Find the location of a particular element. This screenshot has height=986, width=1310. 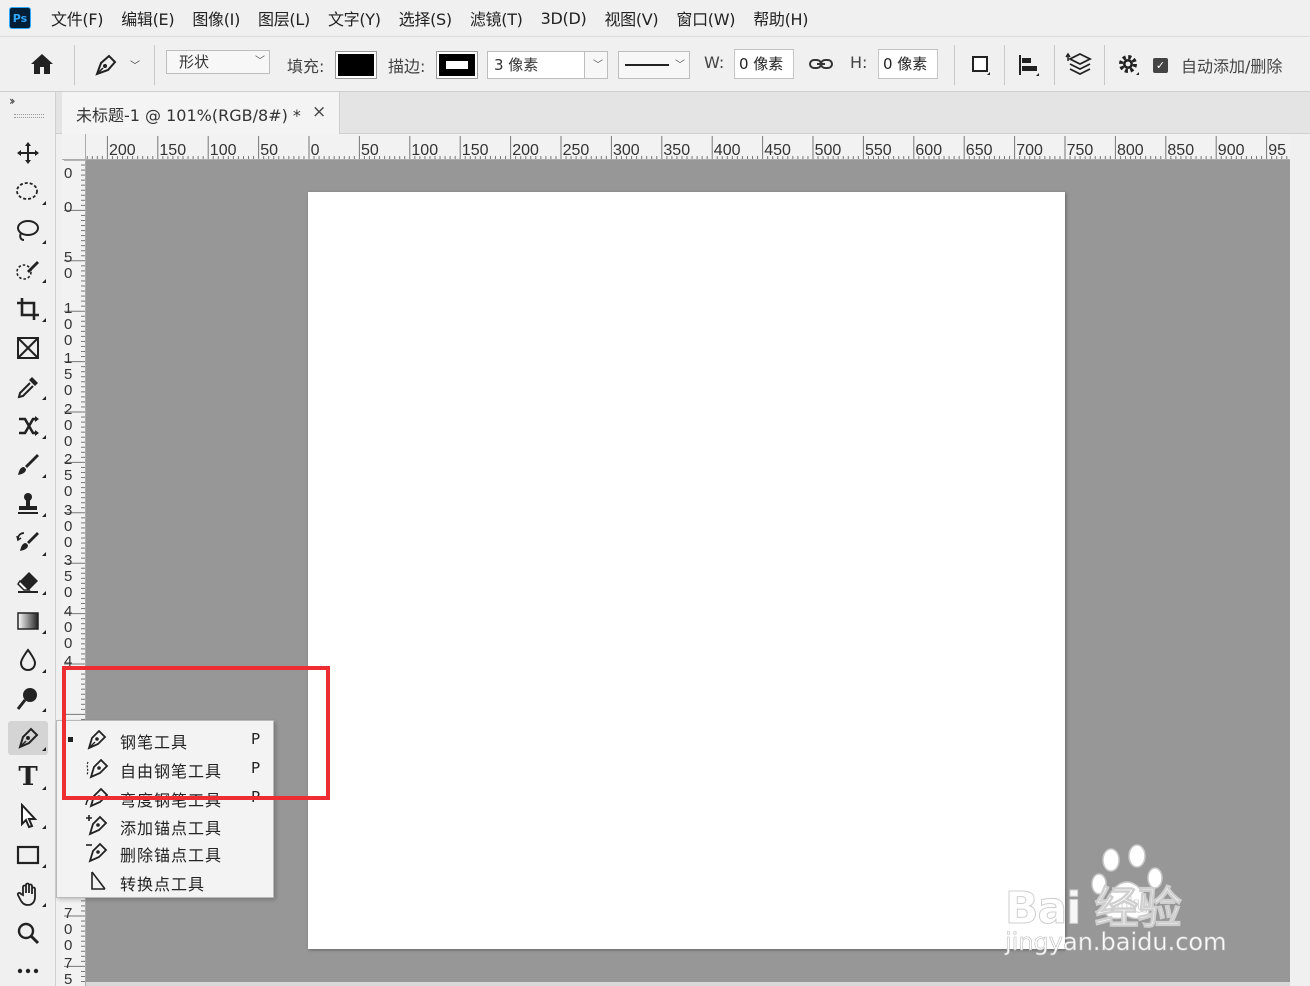

ruler-label: 200 is located at coordinates (122, 150).